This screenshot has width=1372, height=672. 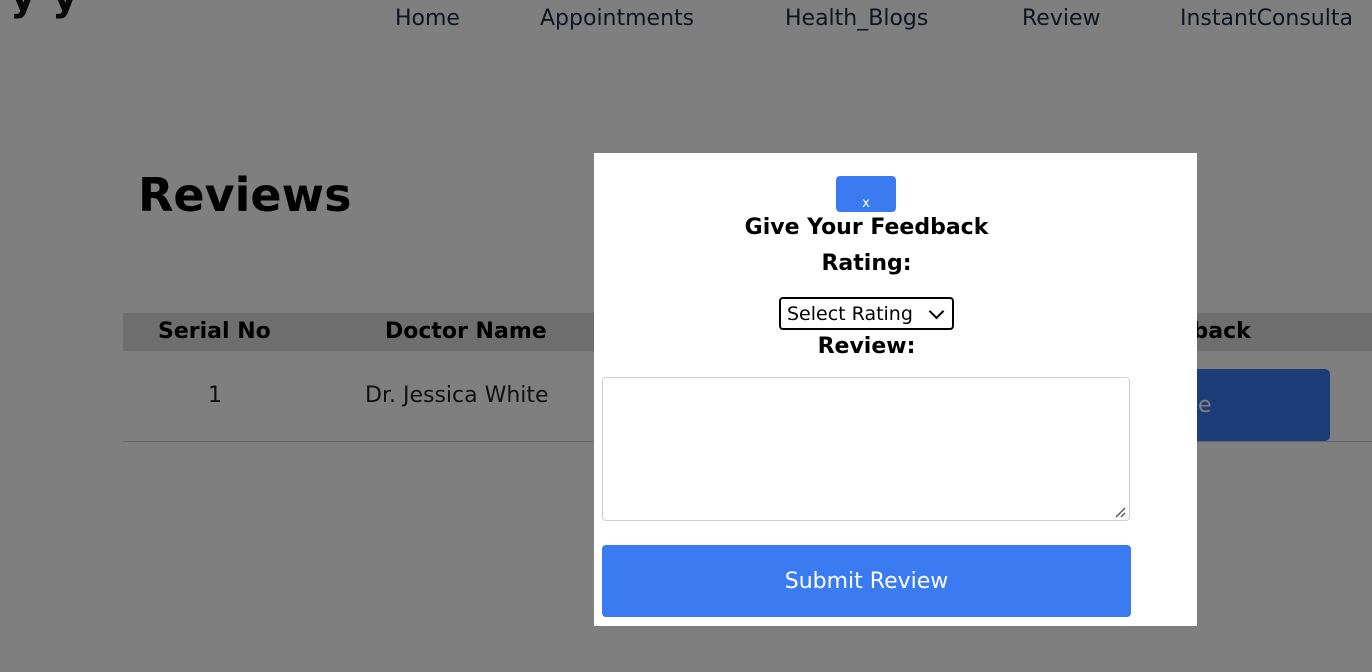 What do you see at coordinates (866, 581) in the screenshot?
I see `submit-review-button: Submit Review` at bounding box center [866, 581].